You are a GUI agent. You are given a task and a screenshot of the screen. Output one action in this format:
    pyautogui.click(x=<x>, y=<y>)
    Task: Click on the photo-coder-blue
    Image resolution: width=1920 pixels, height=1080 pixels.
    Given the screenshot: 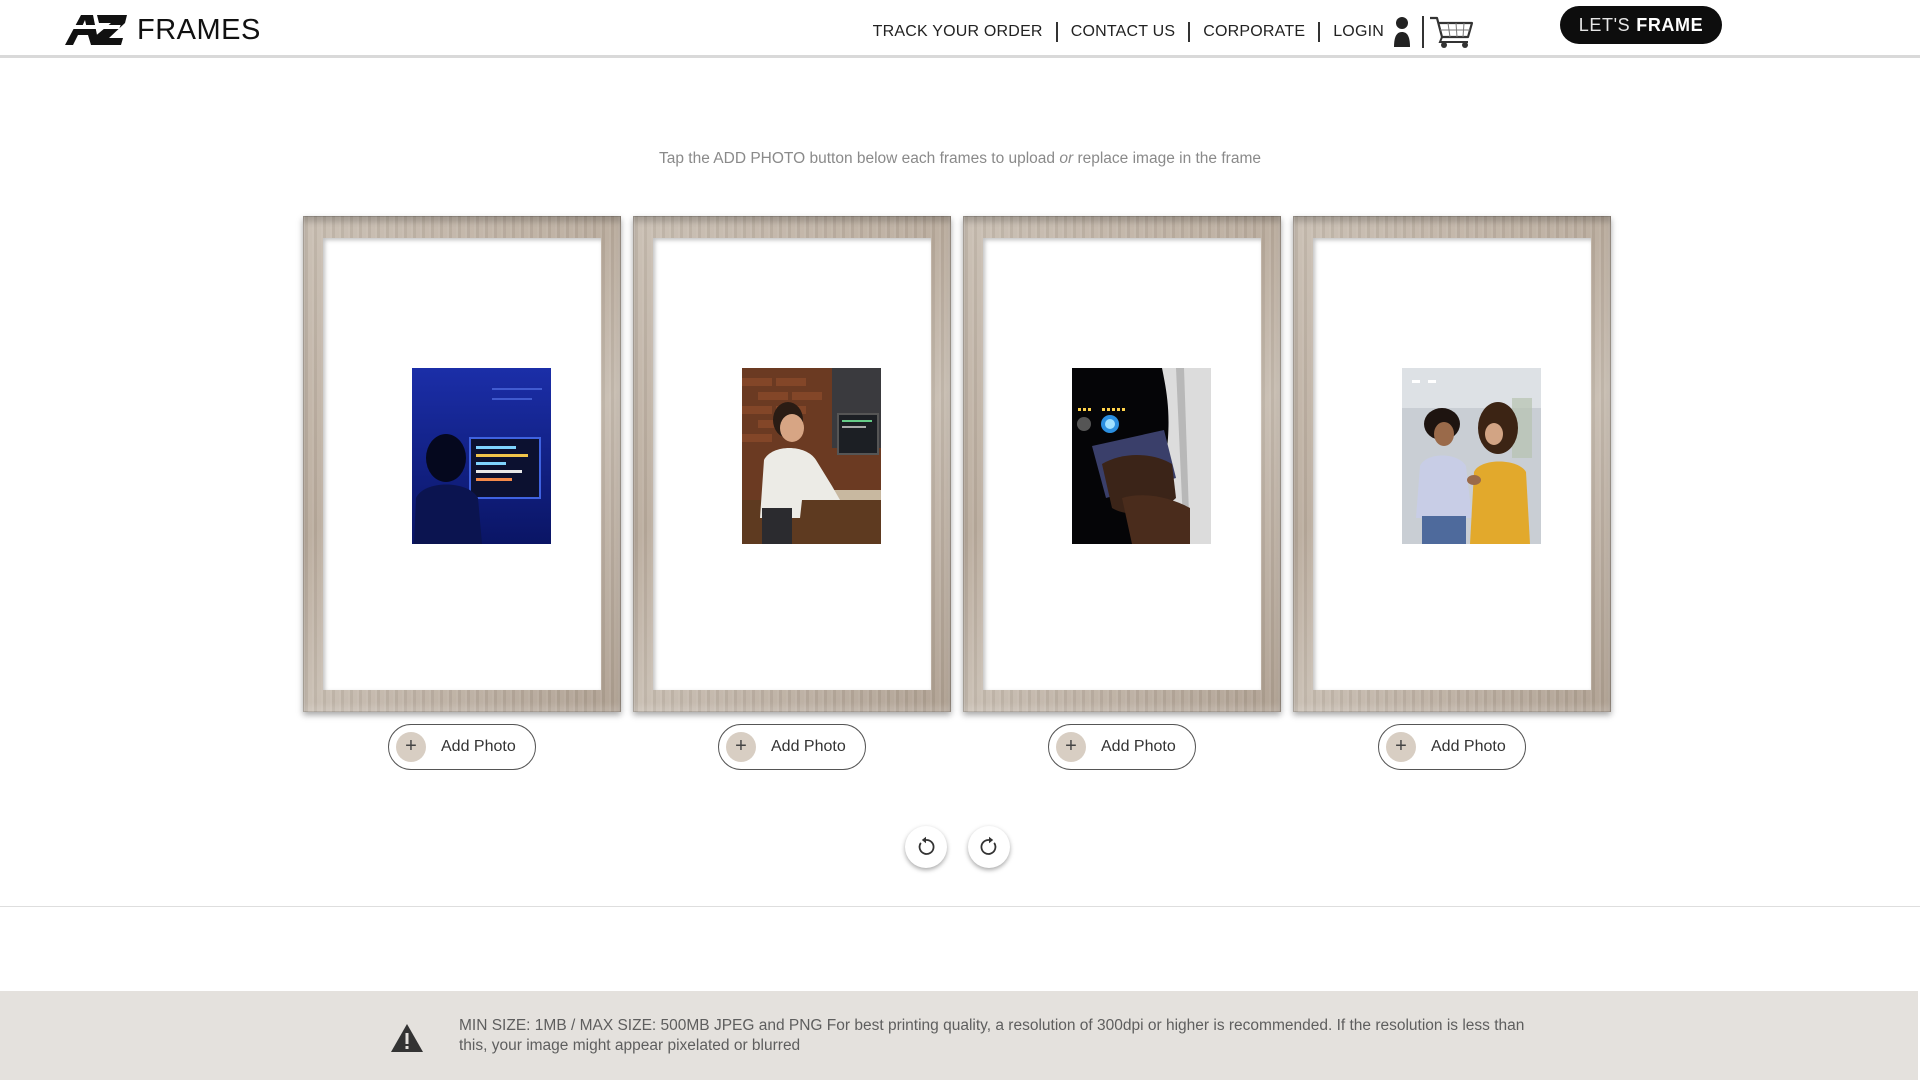 What is the action you would take?
    pyautogui.click(x=481, y=456)
    